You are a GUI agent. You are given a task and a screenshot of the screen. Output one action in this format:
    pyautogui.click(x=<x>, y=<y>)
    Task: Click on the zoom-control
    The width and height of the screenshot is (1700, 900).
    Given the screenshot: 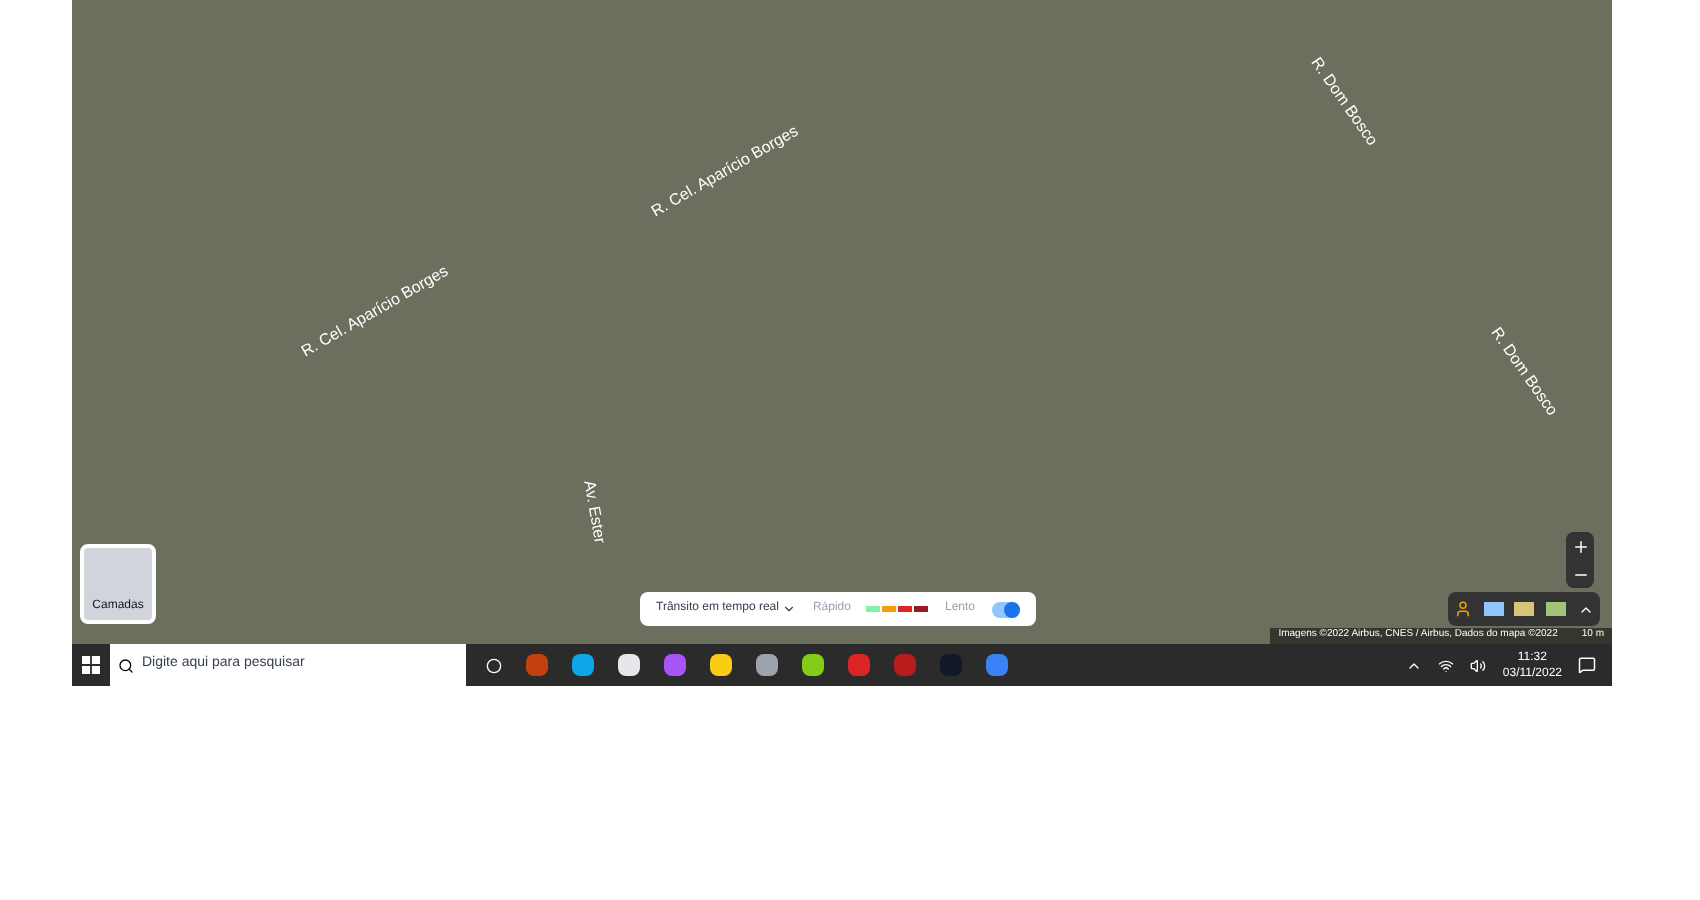 What is the action you would take?
    pyautogui.click(x=1580, y=560)
    